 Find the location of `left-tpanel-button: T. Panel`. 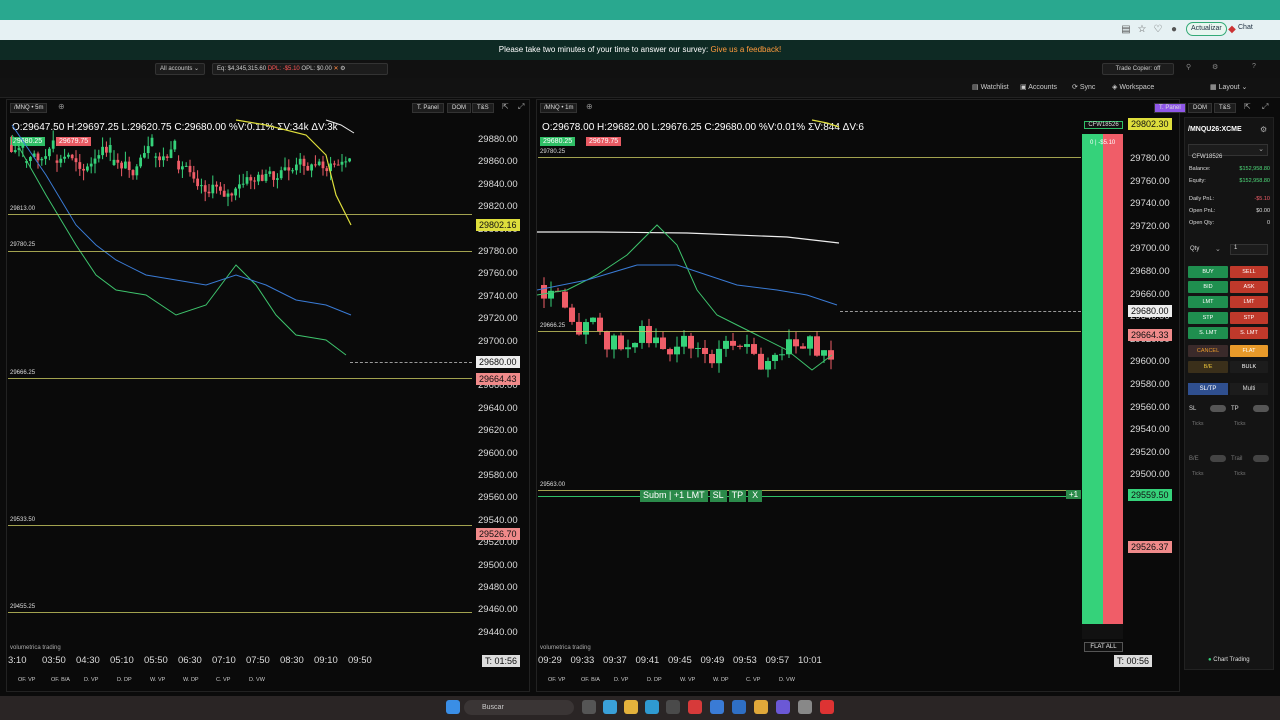

left-tpanel-button: T. Panel is located at coordinates (428, 108).